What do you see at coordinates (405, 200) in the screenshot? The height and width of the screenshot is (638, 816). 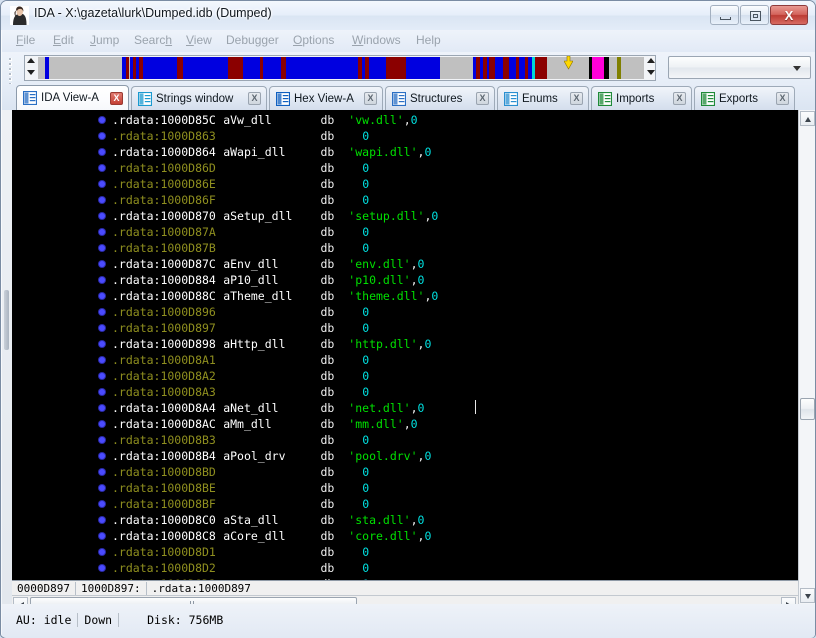 I see `disassembly-line: .rdata:1000D86F db 0` at bounding box center [405, 200].